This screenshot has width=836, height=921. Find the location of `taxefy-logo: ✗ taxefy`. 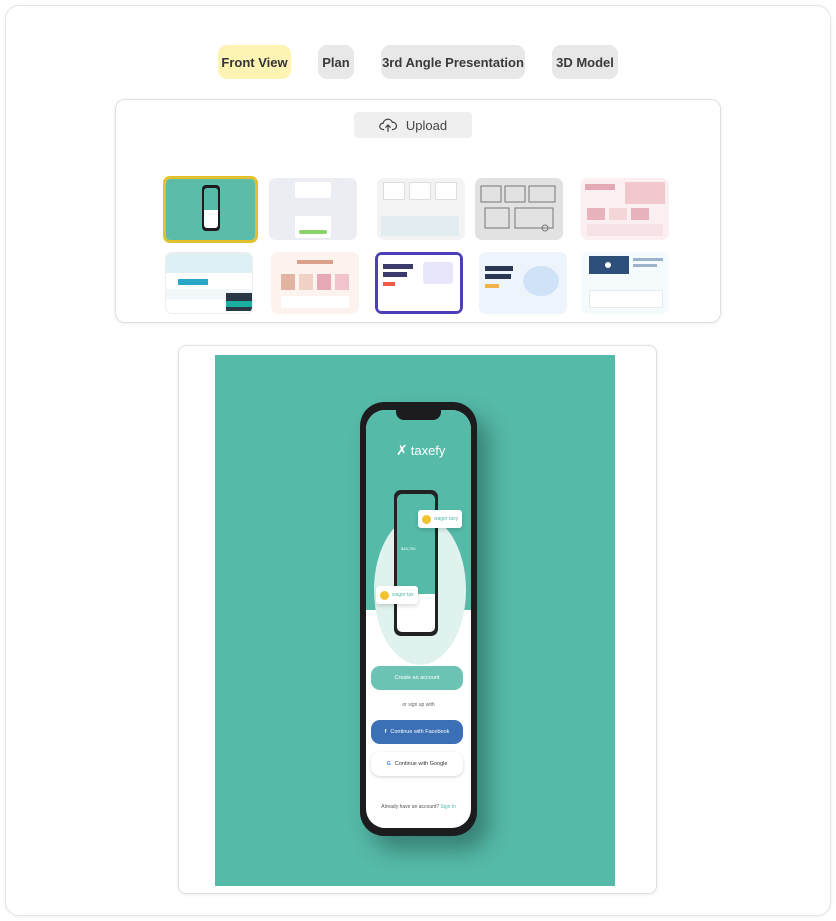

taxefy-logo: ✗ taxefy is located at coordinates (421, 450).